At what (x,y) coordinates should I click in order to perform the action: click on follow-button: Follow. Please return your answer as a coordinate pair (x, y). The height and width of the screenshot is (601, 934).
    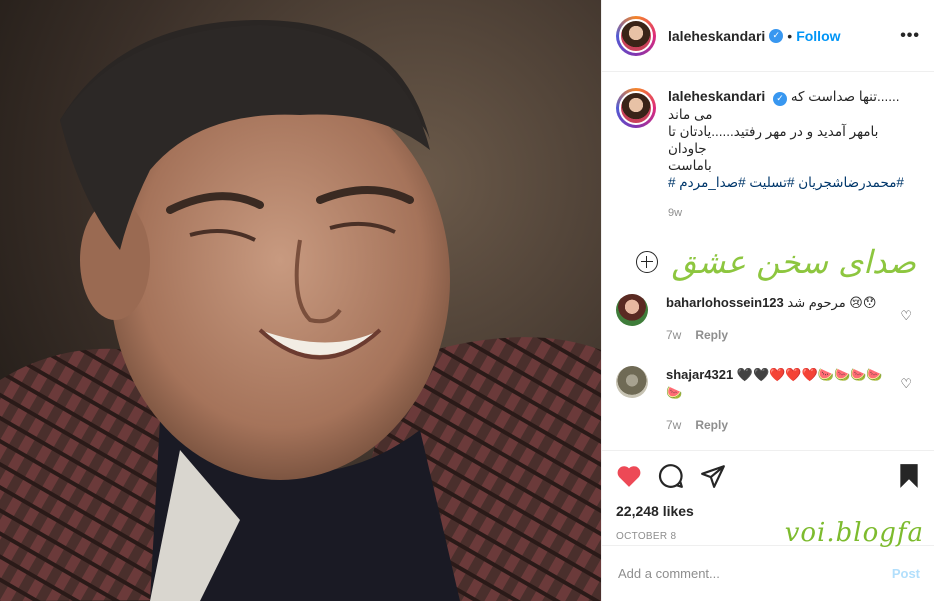
    Looking at the image, I should click on (818, 36).